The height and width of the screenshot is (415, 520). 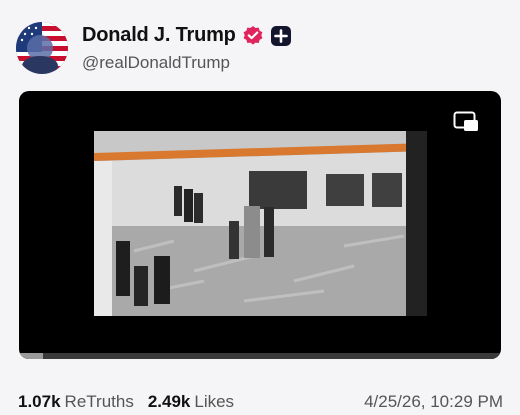 What do you see at coordinates (281, 36) in the screenshot?
I see `plus-badge-icon` at bounding box center [281, 36].